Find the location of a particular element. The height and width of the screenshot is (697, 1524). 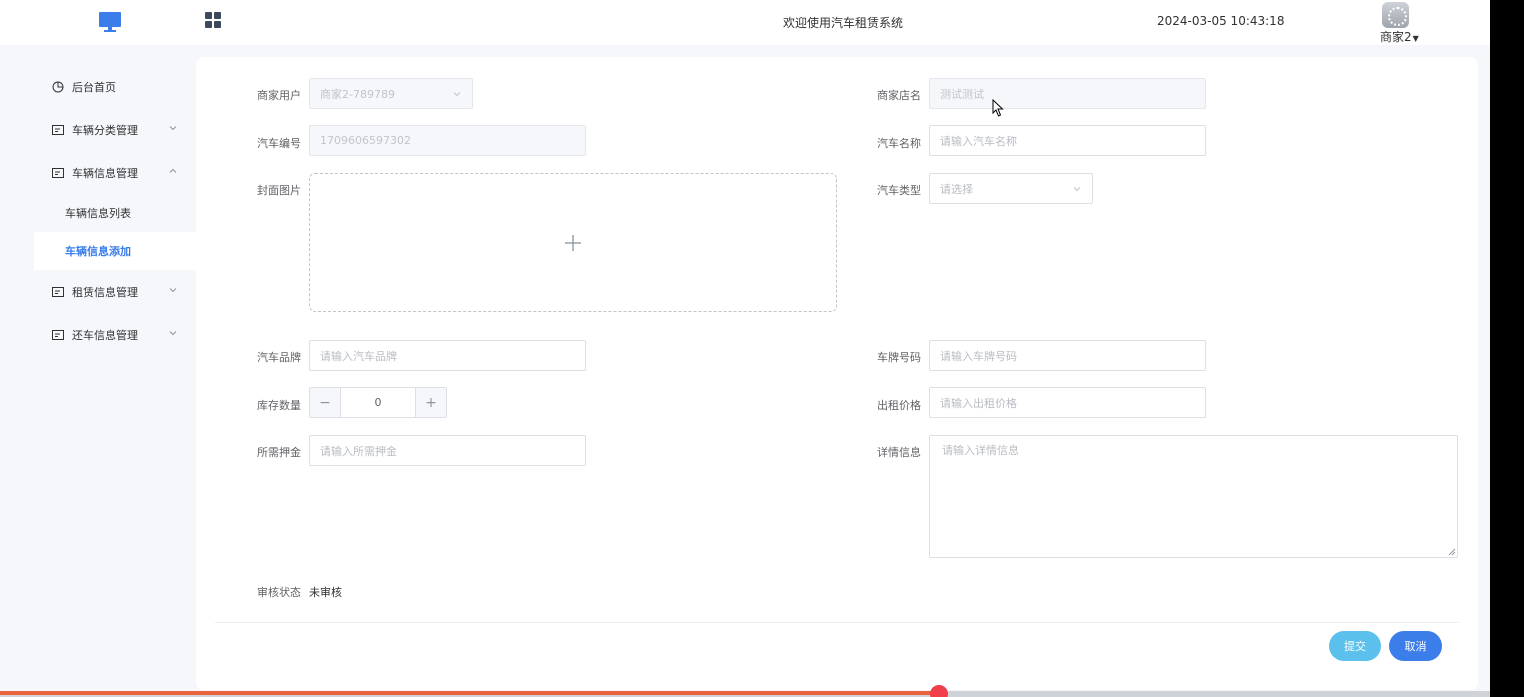

user-dropdown: 商家2▼ is located at coordinates (1399, 36).